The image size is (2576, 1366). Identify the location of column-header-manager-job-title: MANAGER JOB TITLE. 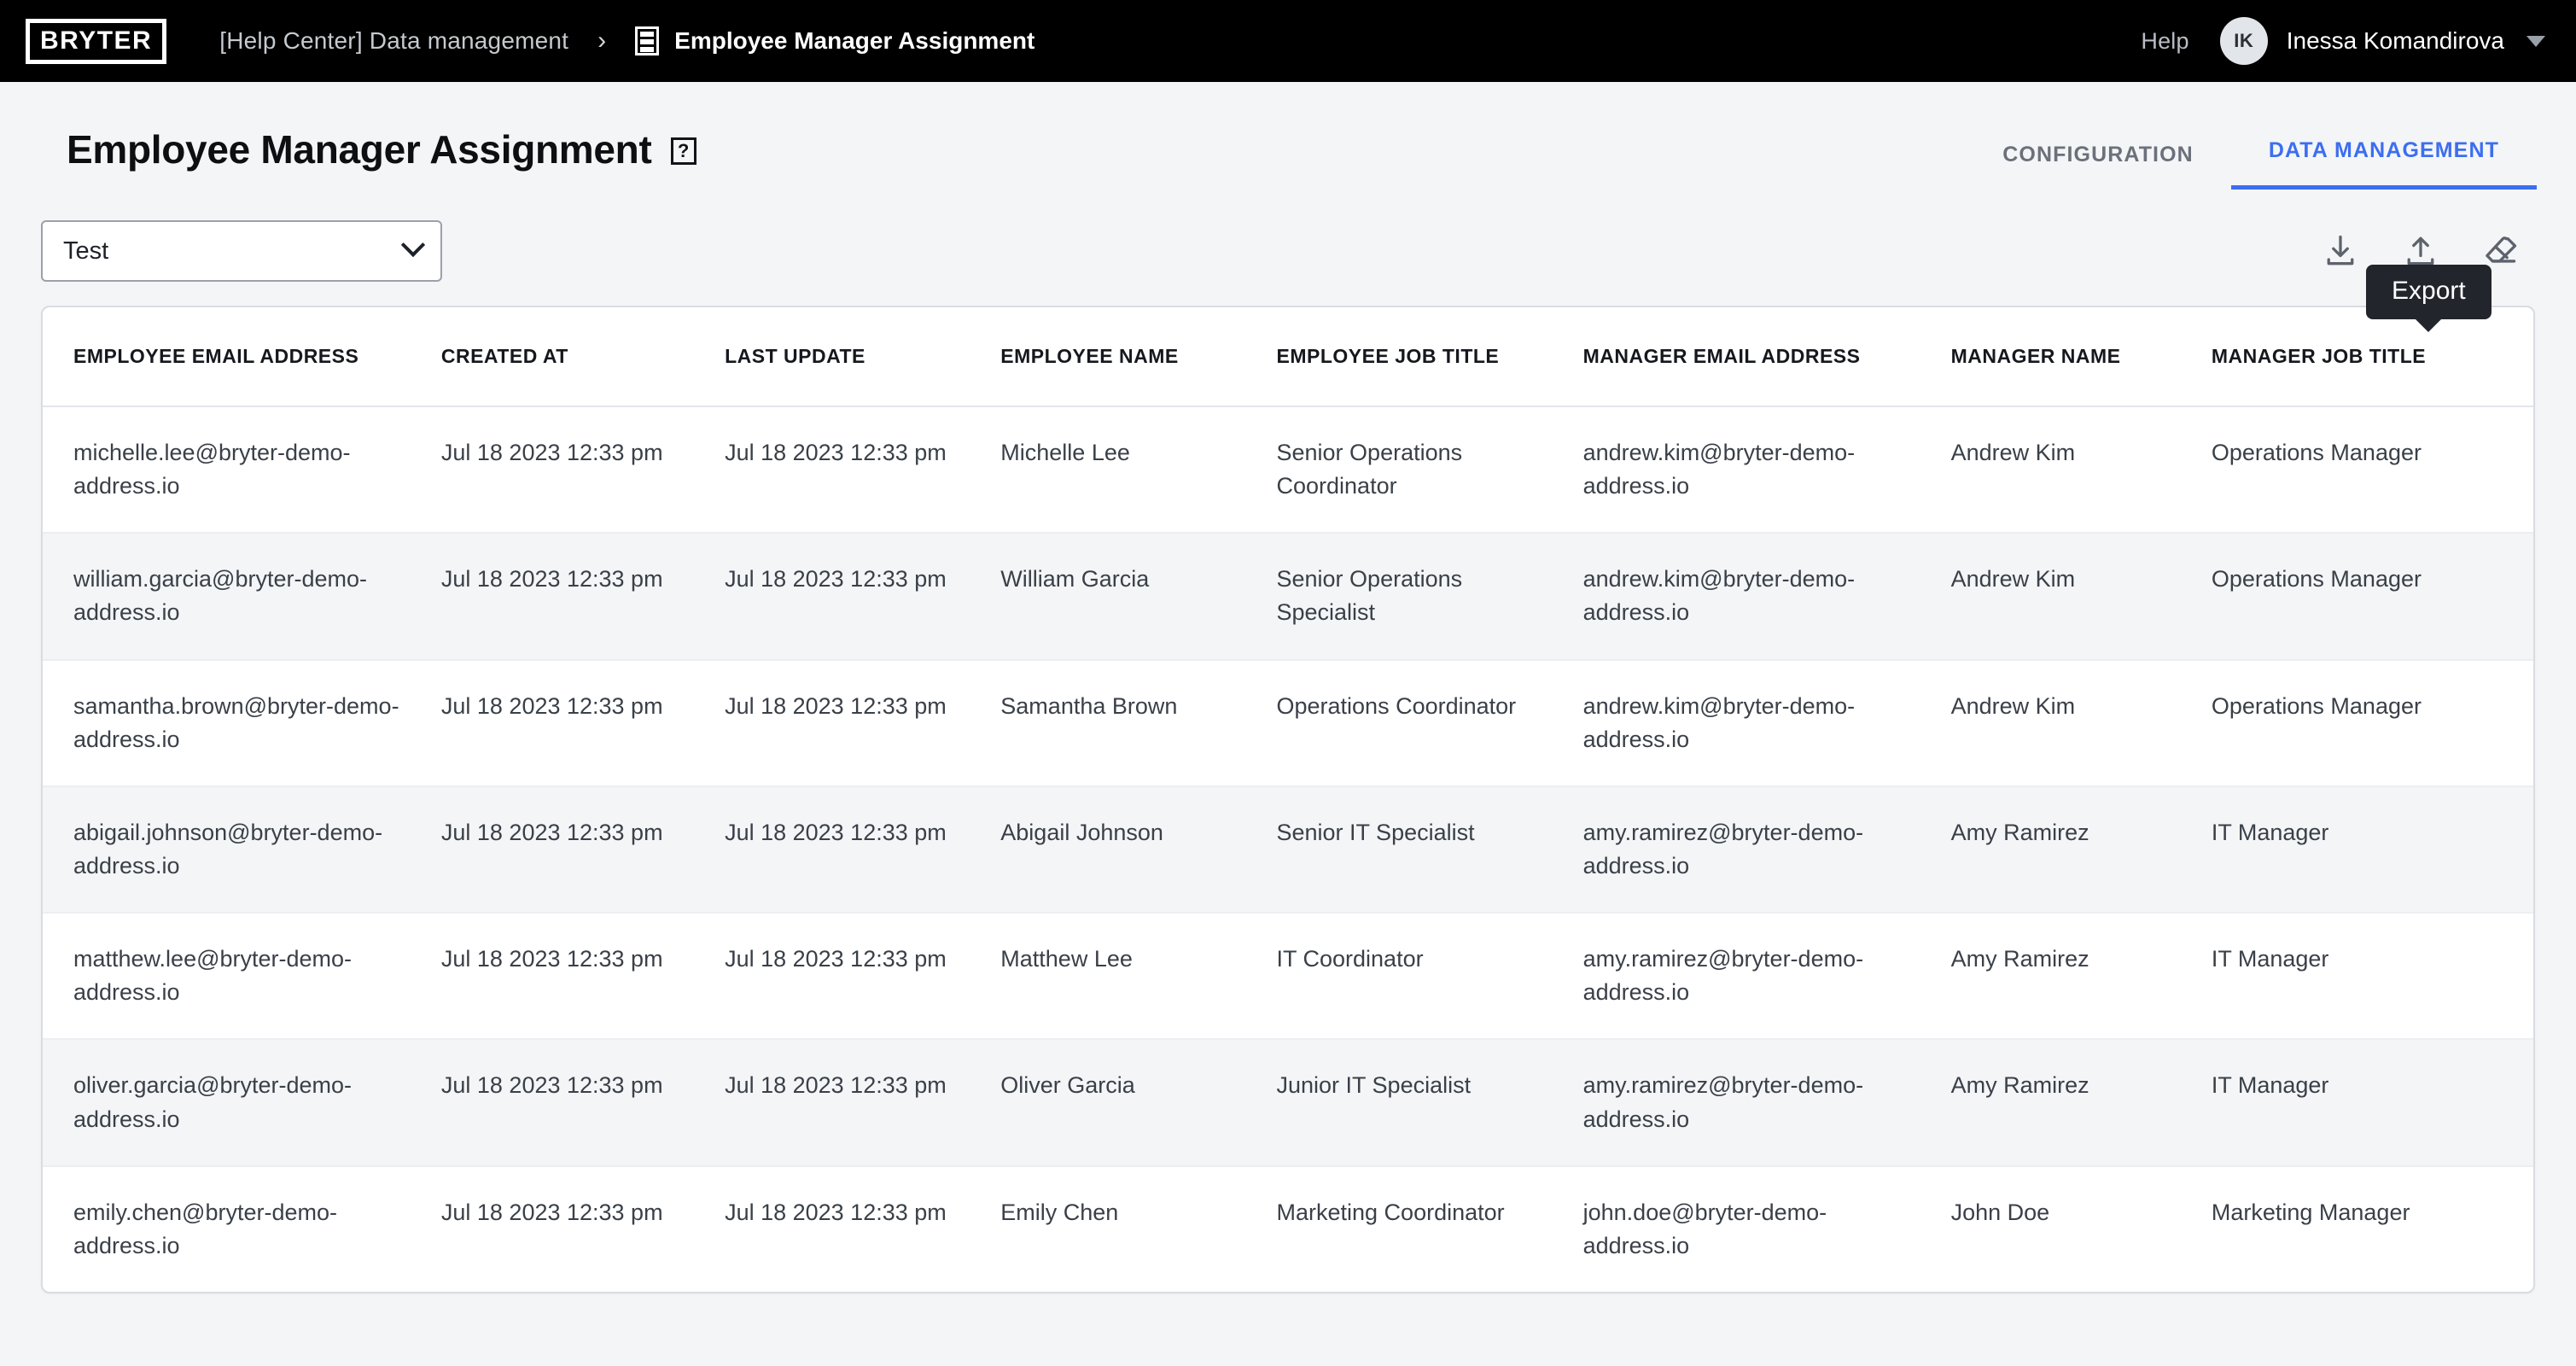
(2372, 357).